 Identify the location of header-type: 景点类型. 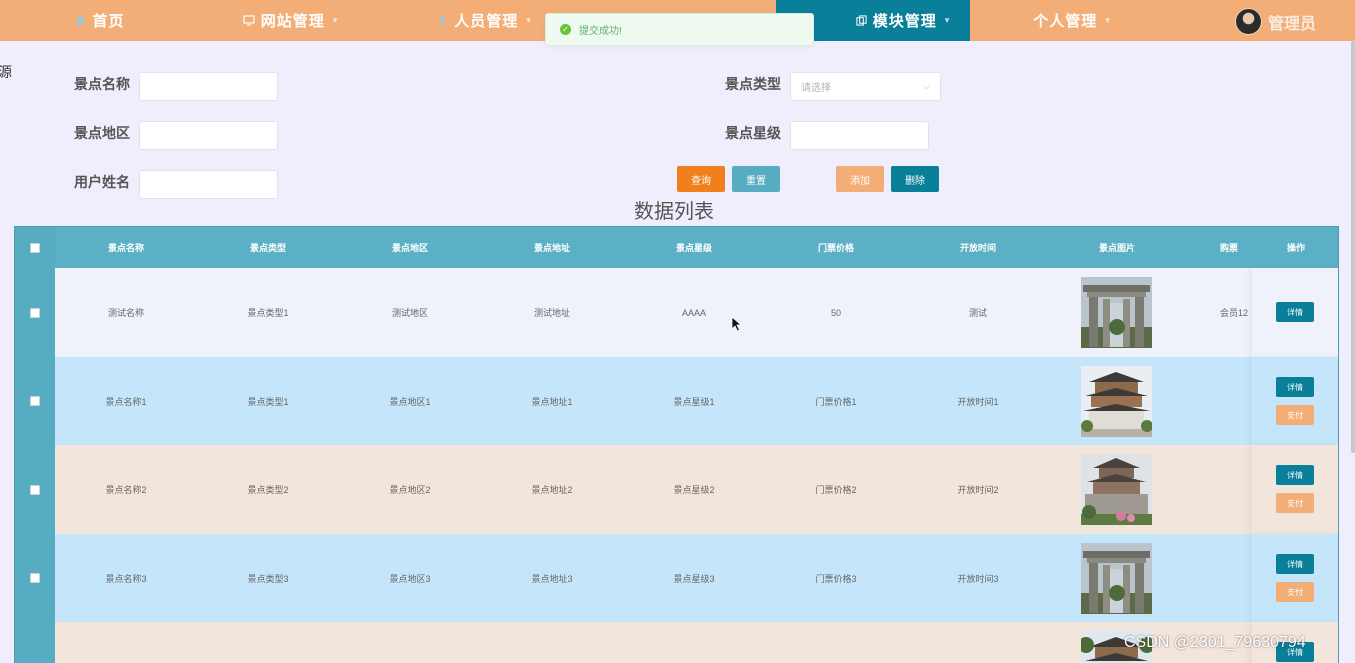
(268, 247).